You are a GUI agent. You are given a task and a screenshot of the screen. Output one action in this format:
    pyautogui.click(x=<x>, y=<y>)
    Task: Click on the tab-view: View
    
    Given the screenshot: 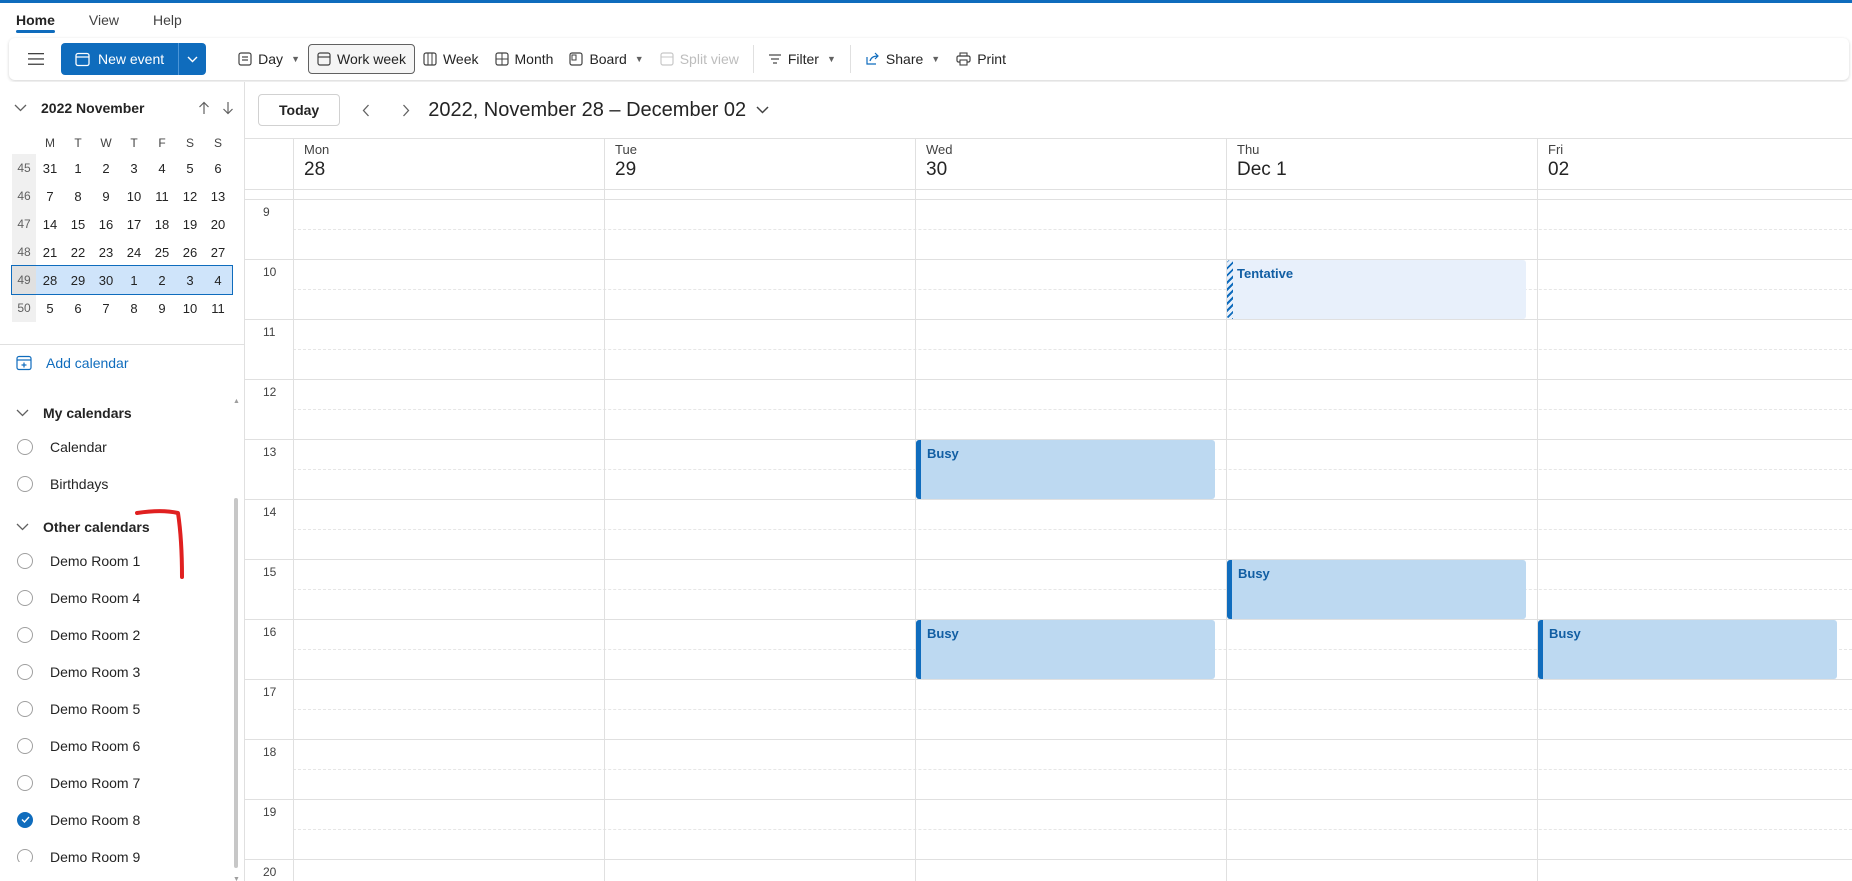 What is the action you would take?
    pyautogui.click(x=104, y=20)
    